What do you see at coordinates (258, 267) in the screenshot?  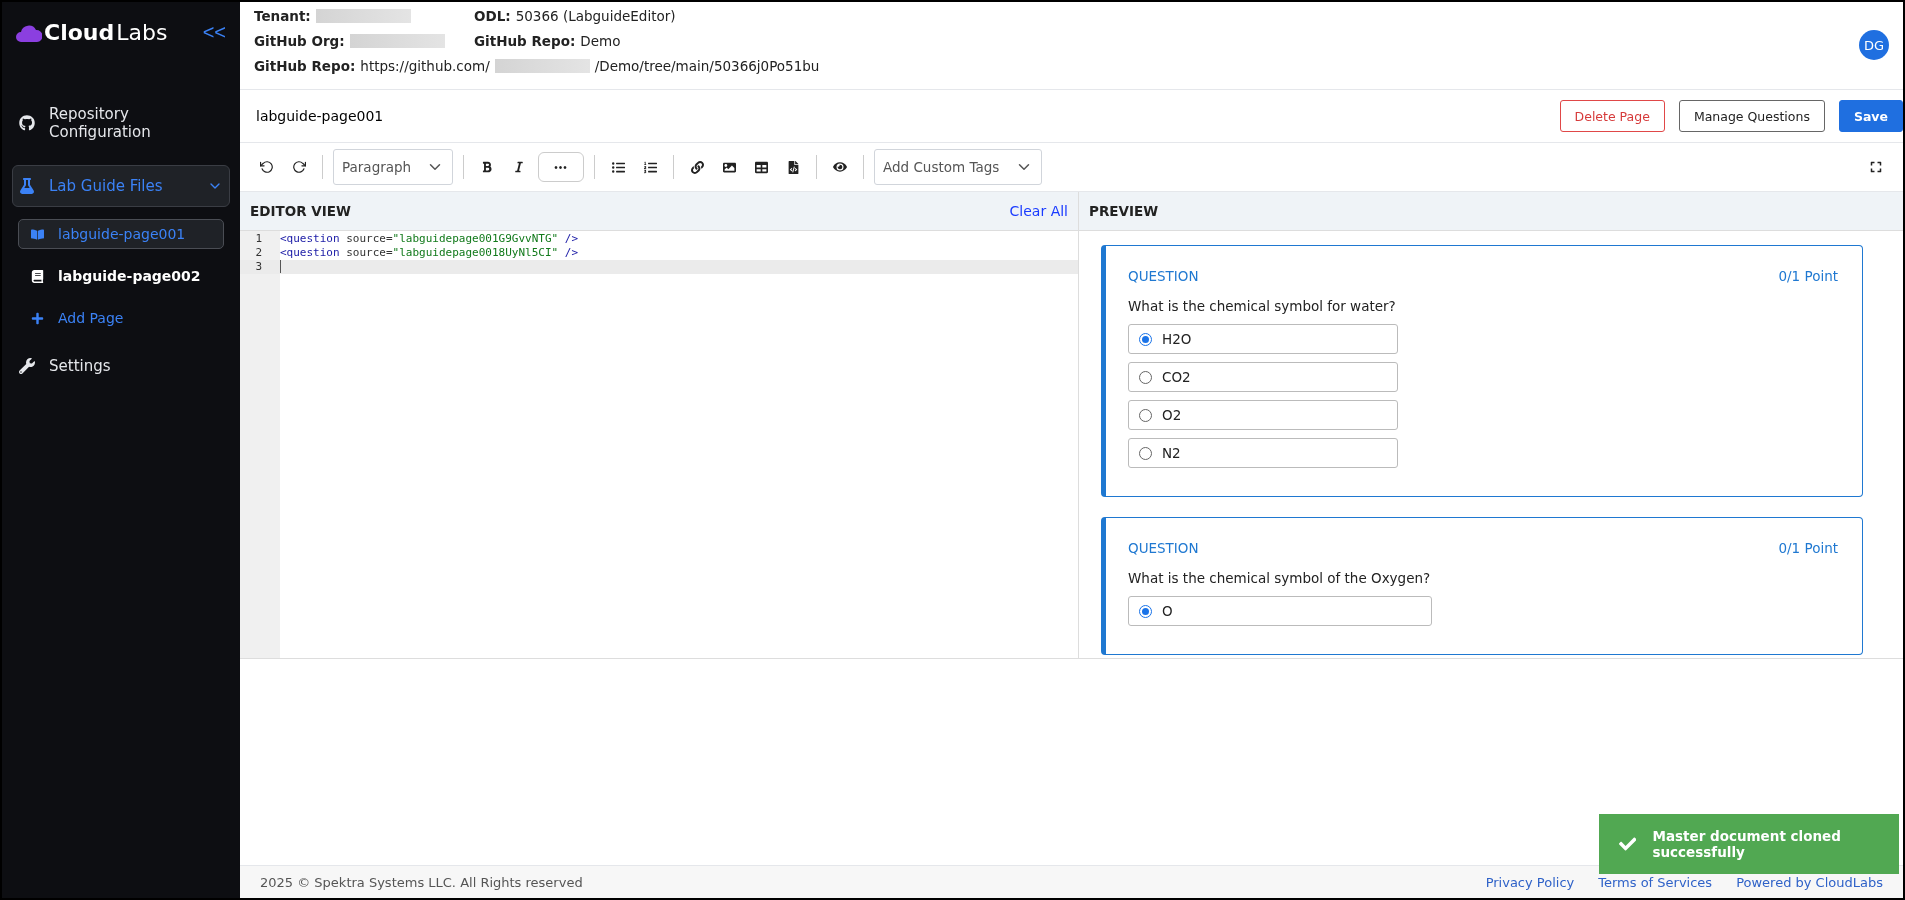 I see `line-number: 3` at bounding box center [258, 267].